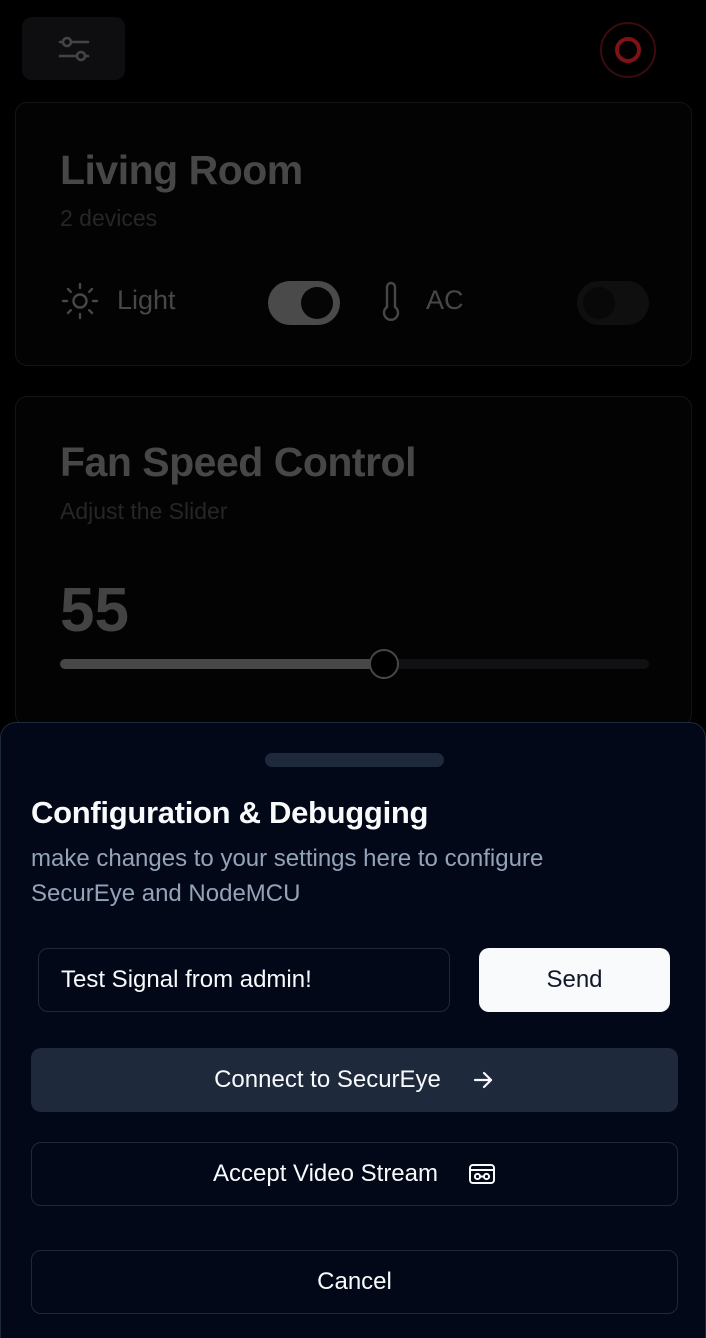 The image size is (706, 1338). What do you see at coordinates (445, 300) in the screenshot?
I see `device-label-ac: AC` at bounding box center [445, 300].